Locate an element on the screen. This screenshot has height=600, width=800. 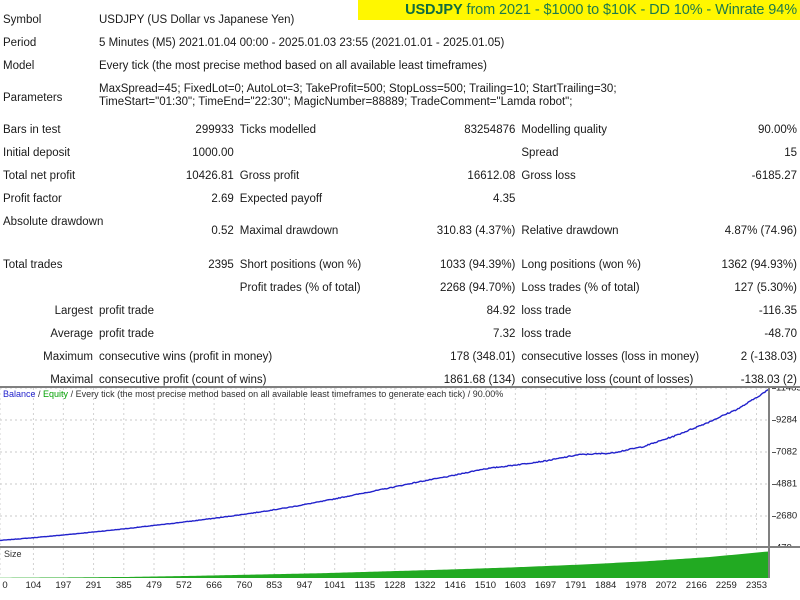
total-net-profit-label: Total net profit is located at coordinates (39, 176).